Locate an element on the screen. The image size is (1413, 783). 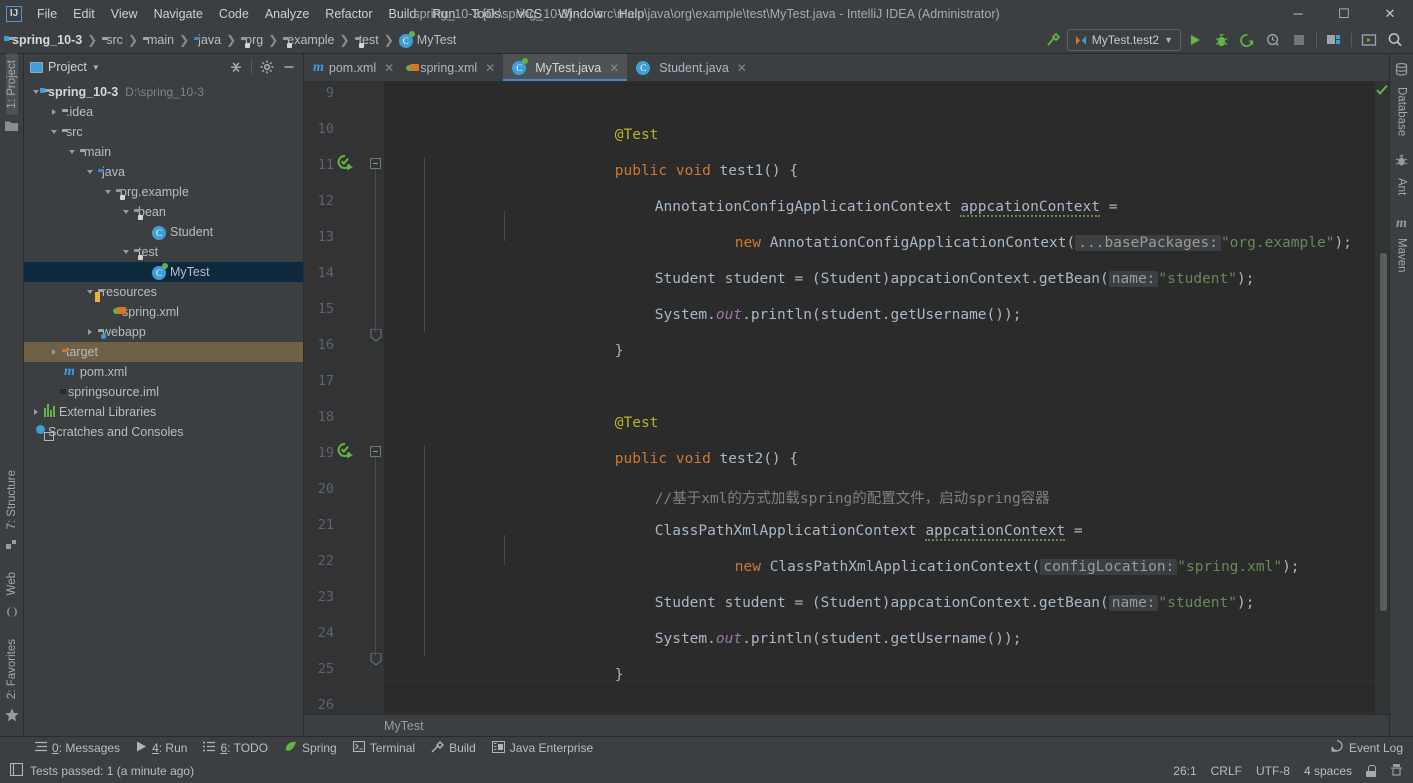
stop-button is located at coordinates (1299, 40).